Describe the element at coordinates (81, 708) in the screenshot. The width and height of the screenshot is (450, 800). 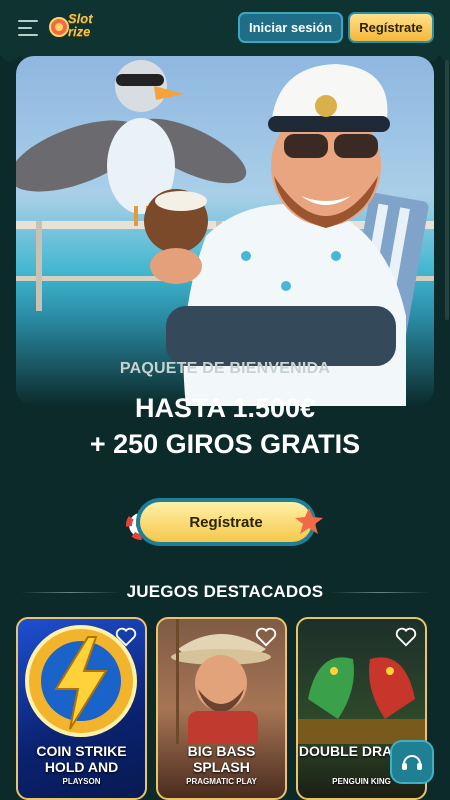
I see `game-card-coin-strike: COIN STRIKE HOLD AND PLAYSON` at that location.